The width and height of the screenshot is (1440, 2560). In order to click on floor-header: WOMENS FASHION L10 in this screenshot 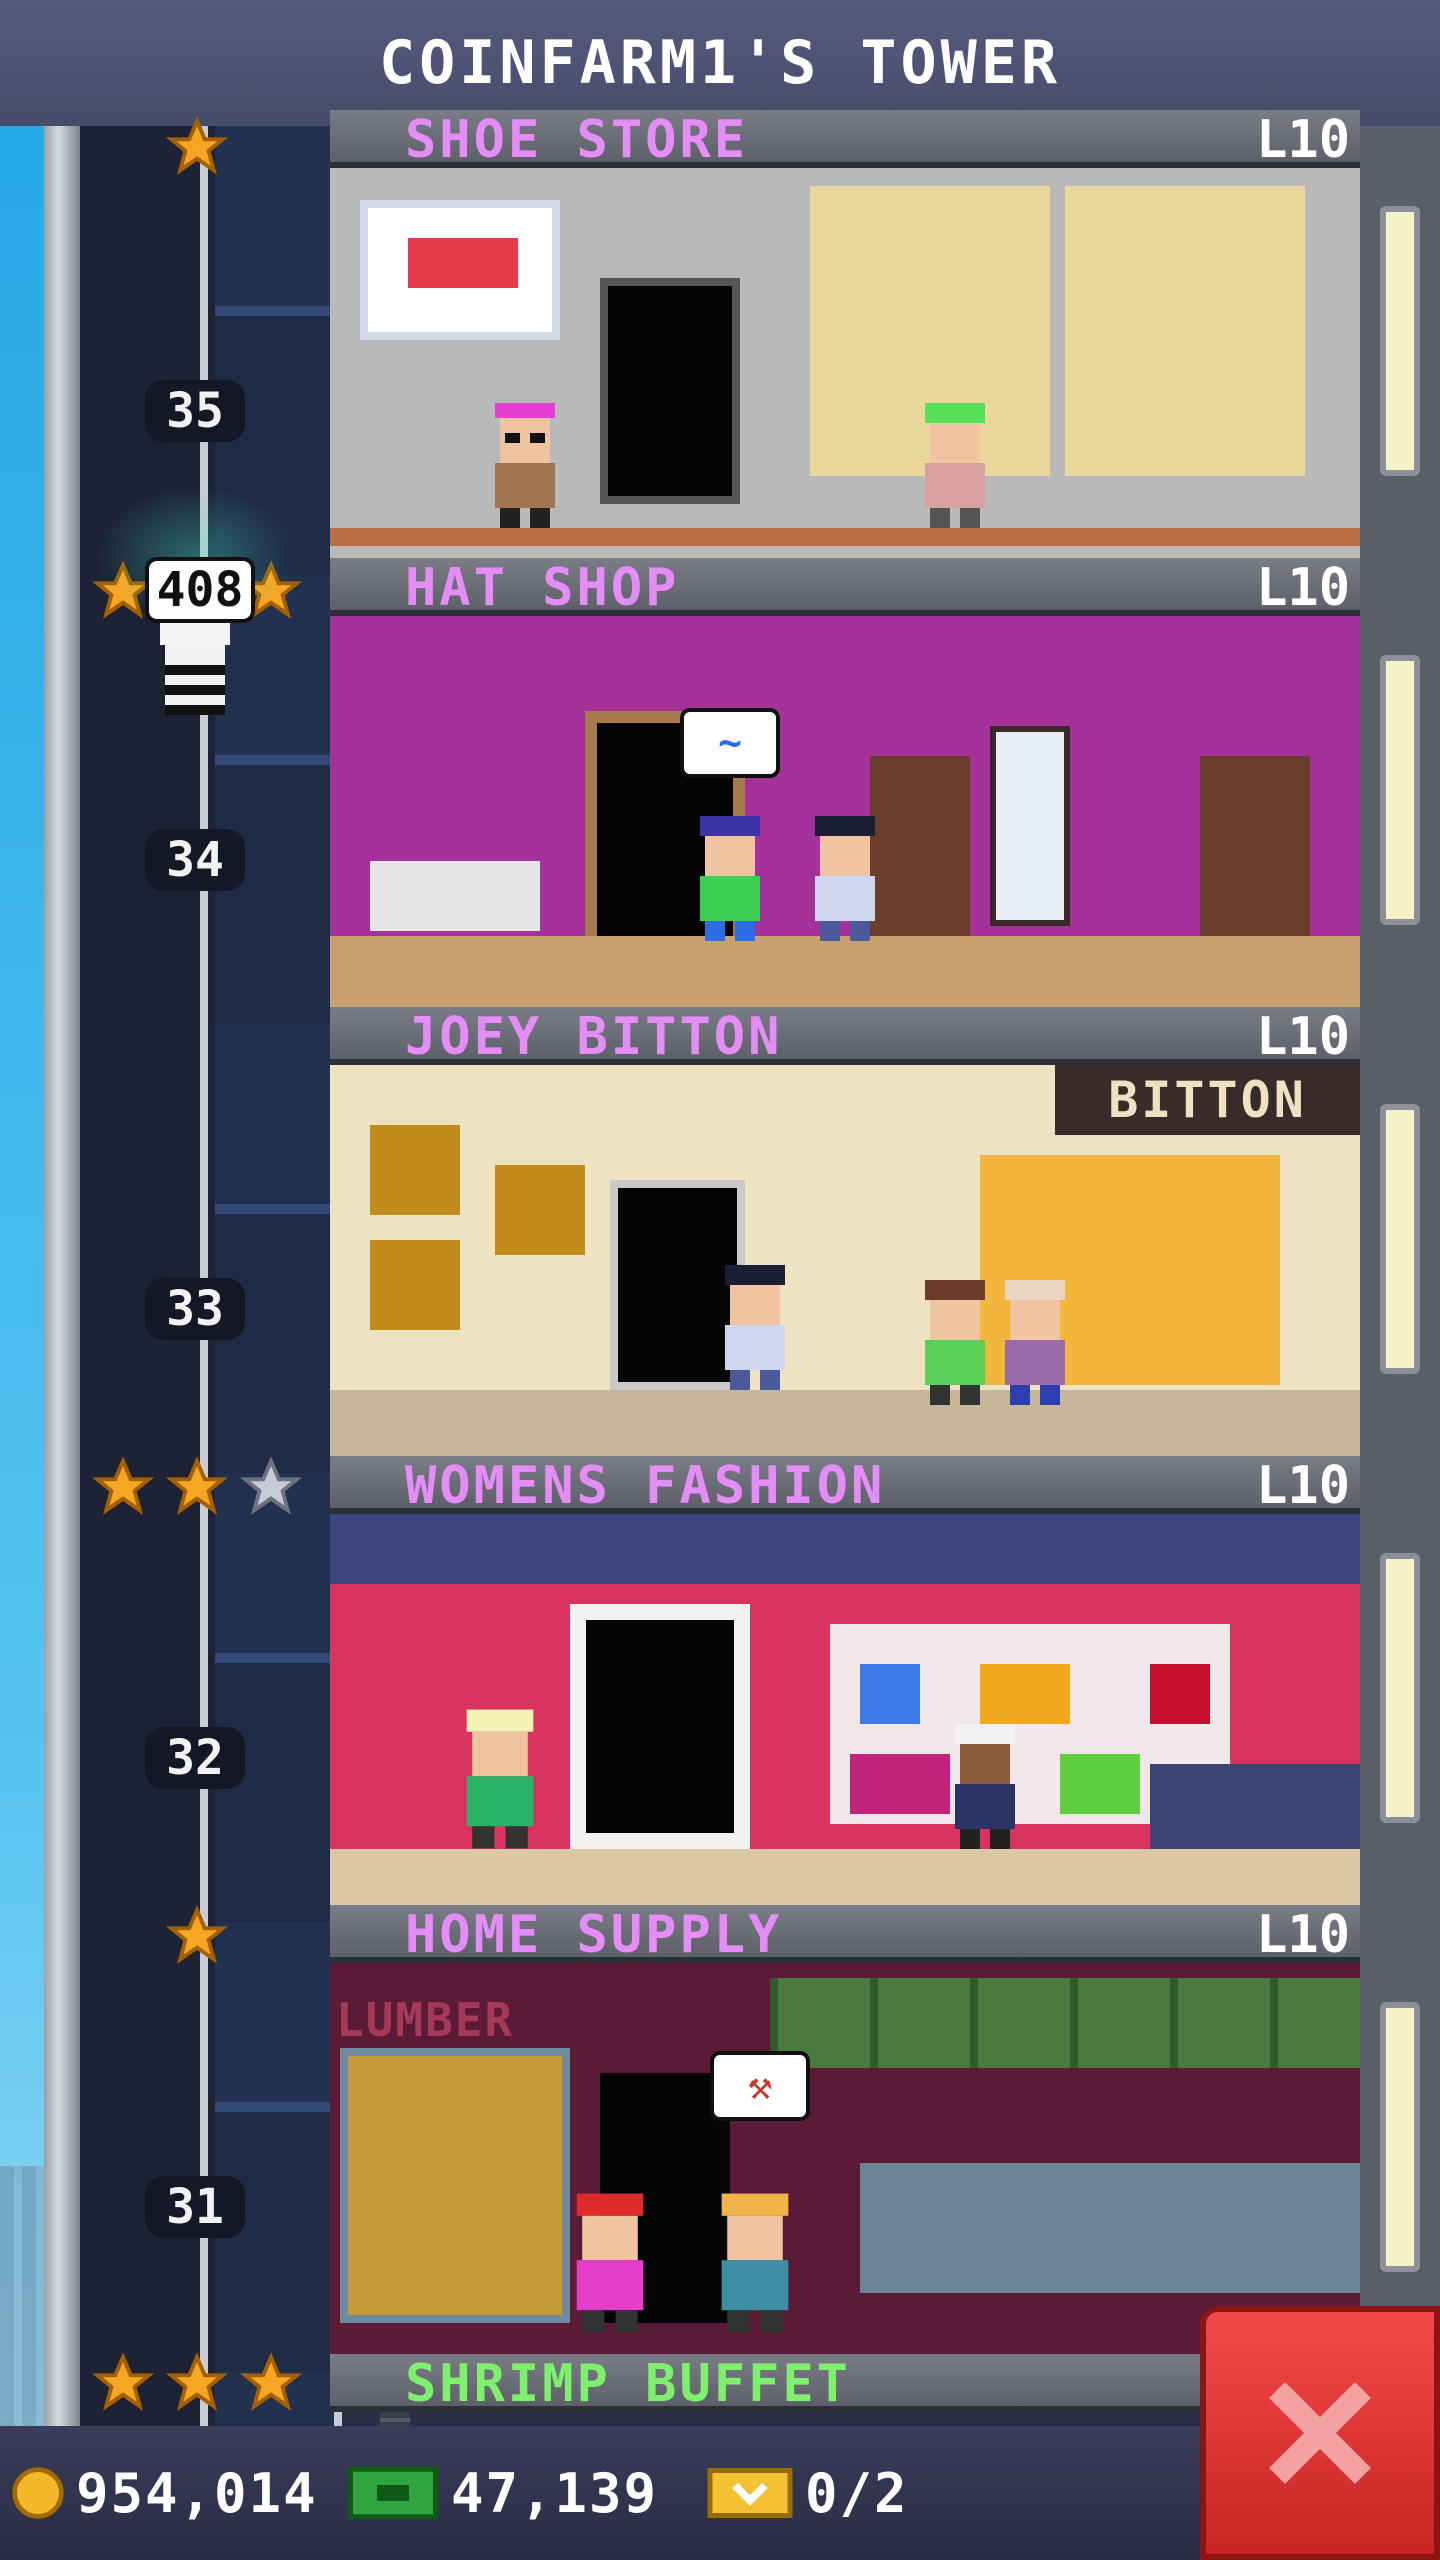, I will do `click(845, 1485)`.